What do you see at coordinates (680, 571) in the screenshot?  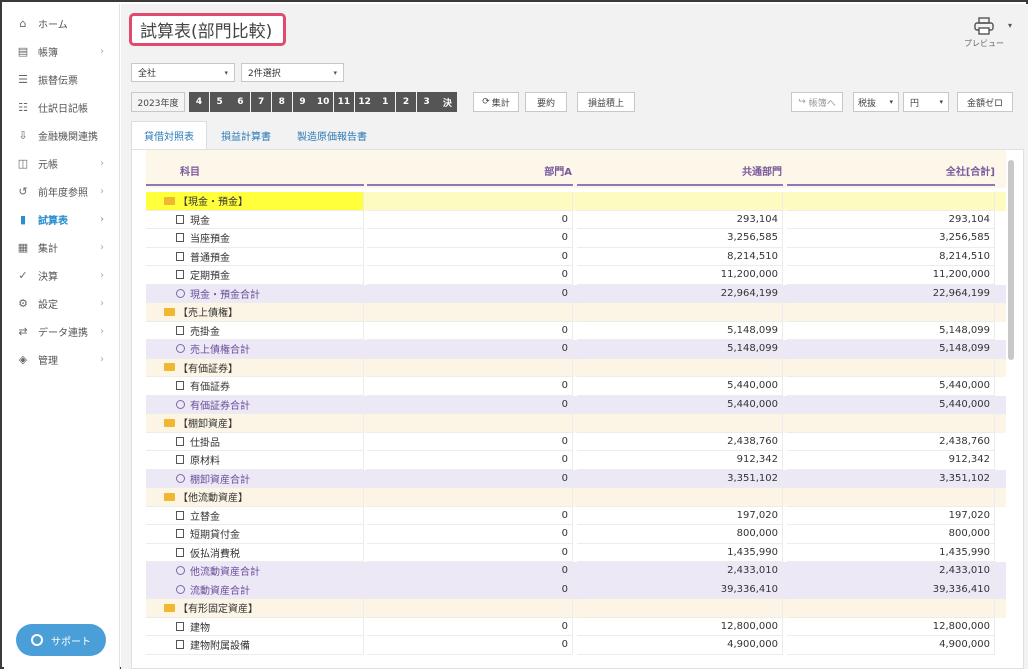 I see `common-cell: 2,433,010` at bounding box center [680, 571].